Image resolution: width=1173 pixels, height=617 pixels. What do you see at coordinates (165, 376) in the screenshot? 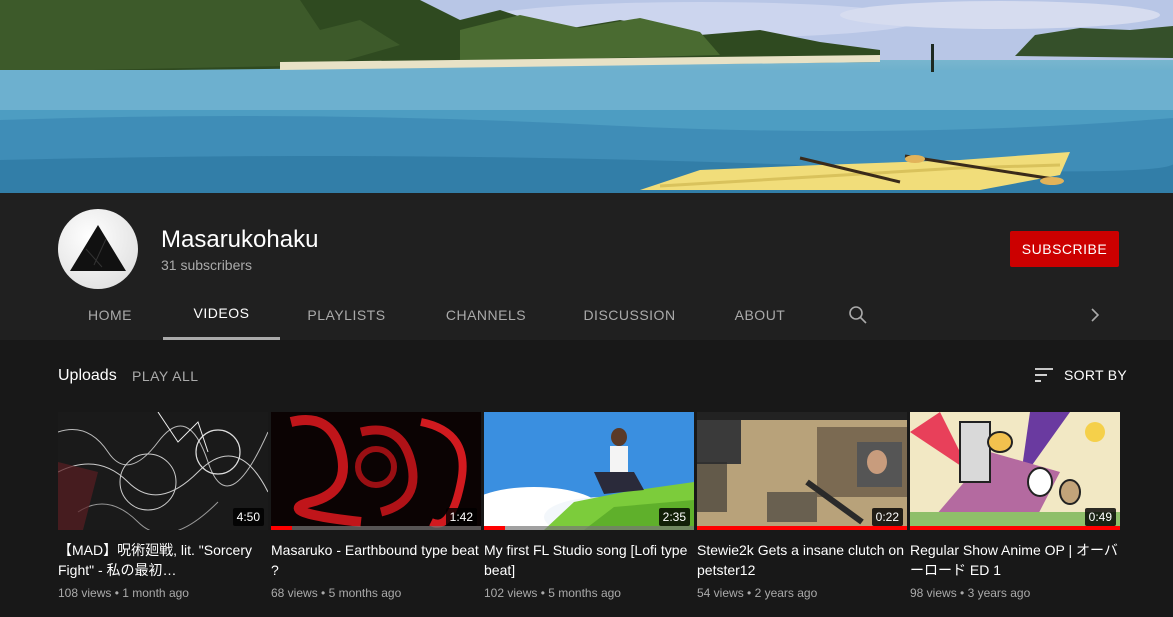
I see `play-all-button: PLAY ALL` at bounding box center [165, 376].